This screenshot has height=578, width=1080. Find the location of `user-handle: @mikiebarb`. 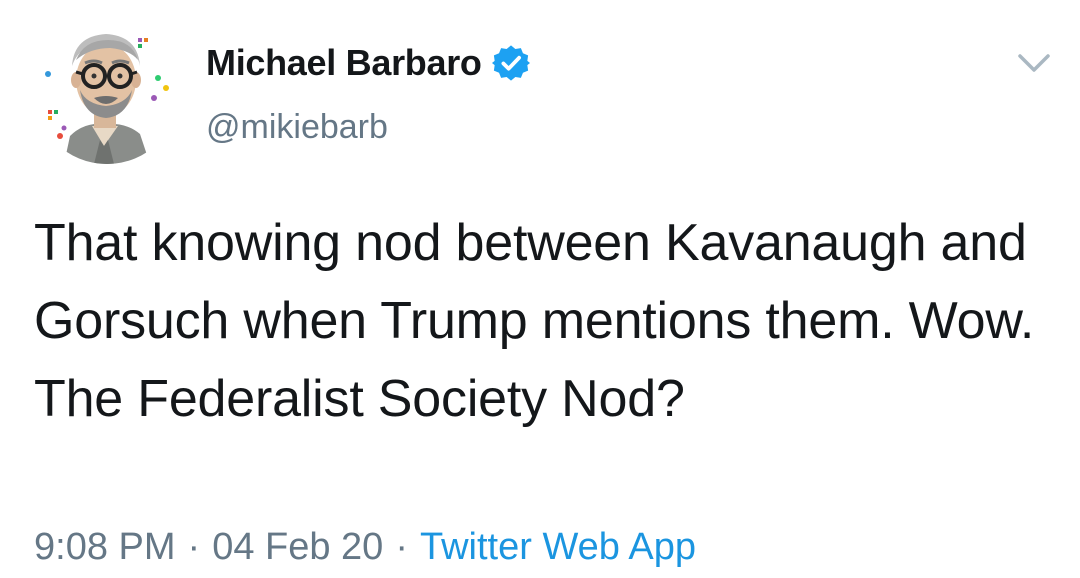

user-handle: @mikiebarb is located at coordinates (297, 127).